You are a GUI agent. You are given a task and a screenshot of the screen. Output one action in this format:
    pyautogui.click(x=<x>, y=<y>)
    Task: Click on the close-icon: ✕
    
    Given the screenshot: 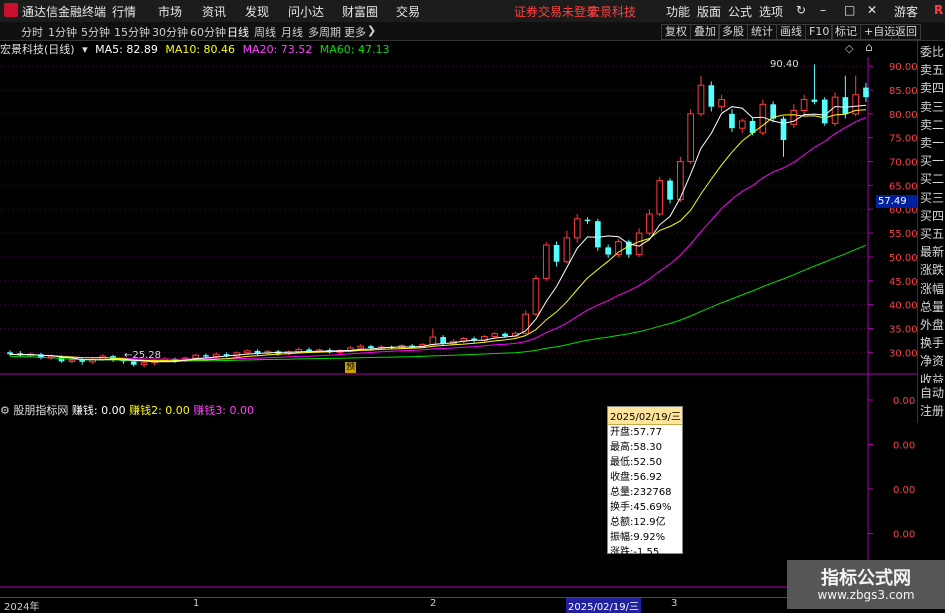 What is the action you would take?
    pyautogui.click(x=872, y=10)
    